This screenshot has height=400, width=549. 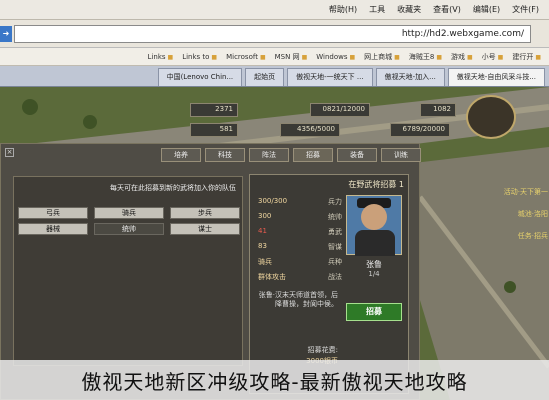 What do you see at coordinates (6, 34) in the screenshot?
I see `go-icon: ➜` at bounding box center [6, 34].